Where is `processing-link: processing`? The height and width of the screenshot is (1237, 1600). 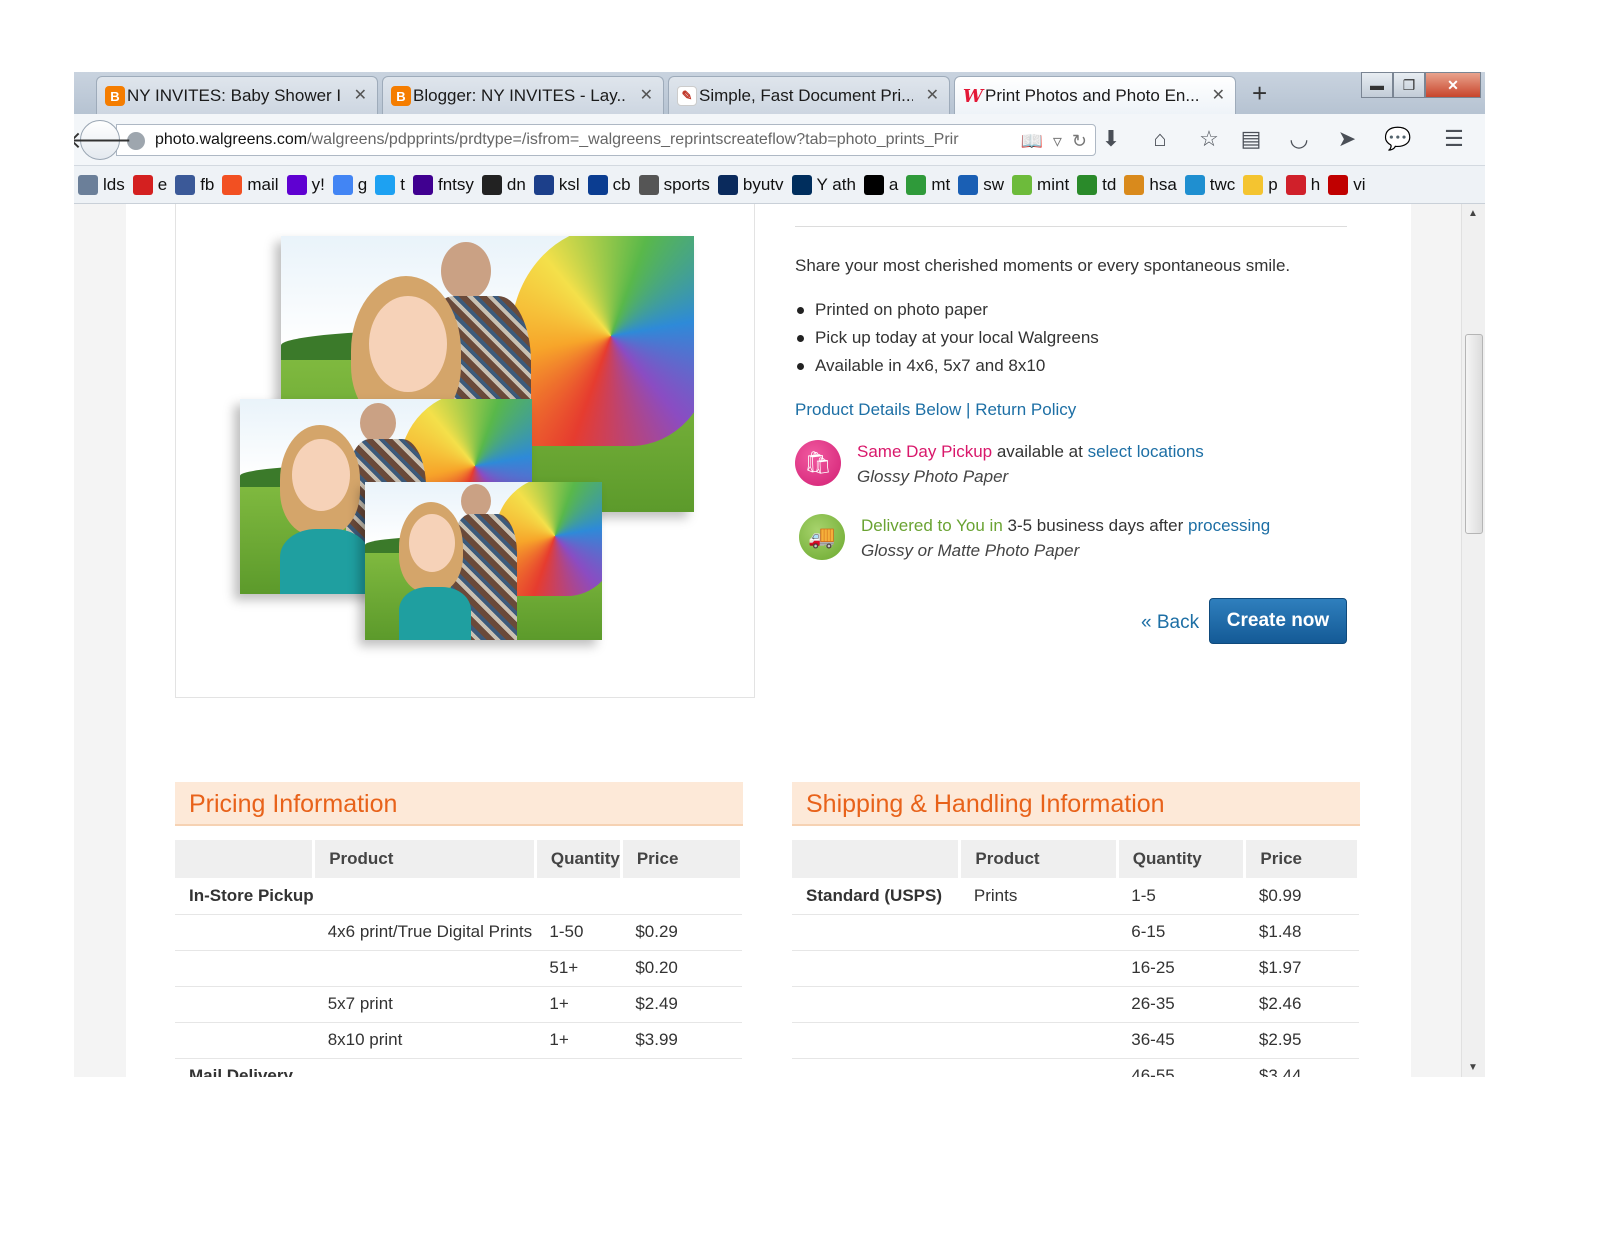
processing-link: processing is located at coordinates (1229, 525).